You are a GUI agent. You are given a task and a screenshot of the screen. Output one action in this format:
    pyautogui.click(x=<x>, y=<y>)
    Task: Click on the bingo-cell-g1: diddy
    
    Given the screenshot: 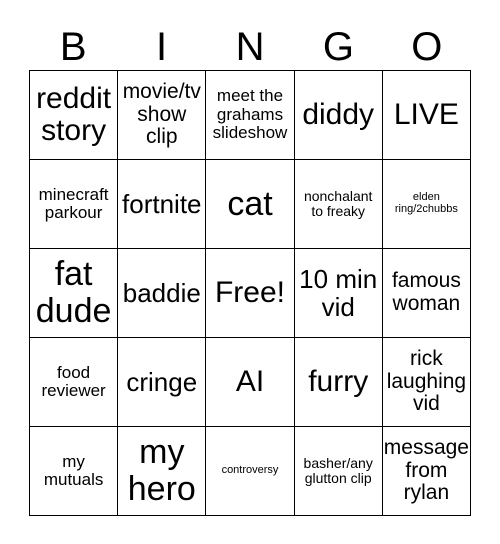 What is the action you would take?
    pyautogui.click(x=338, y=115)
    